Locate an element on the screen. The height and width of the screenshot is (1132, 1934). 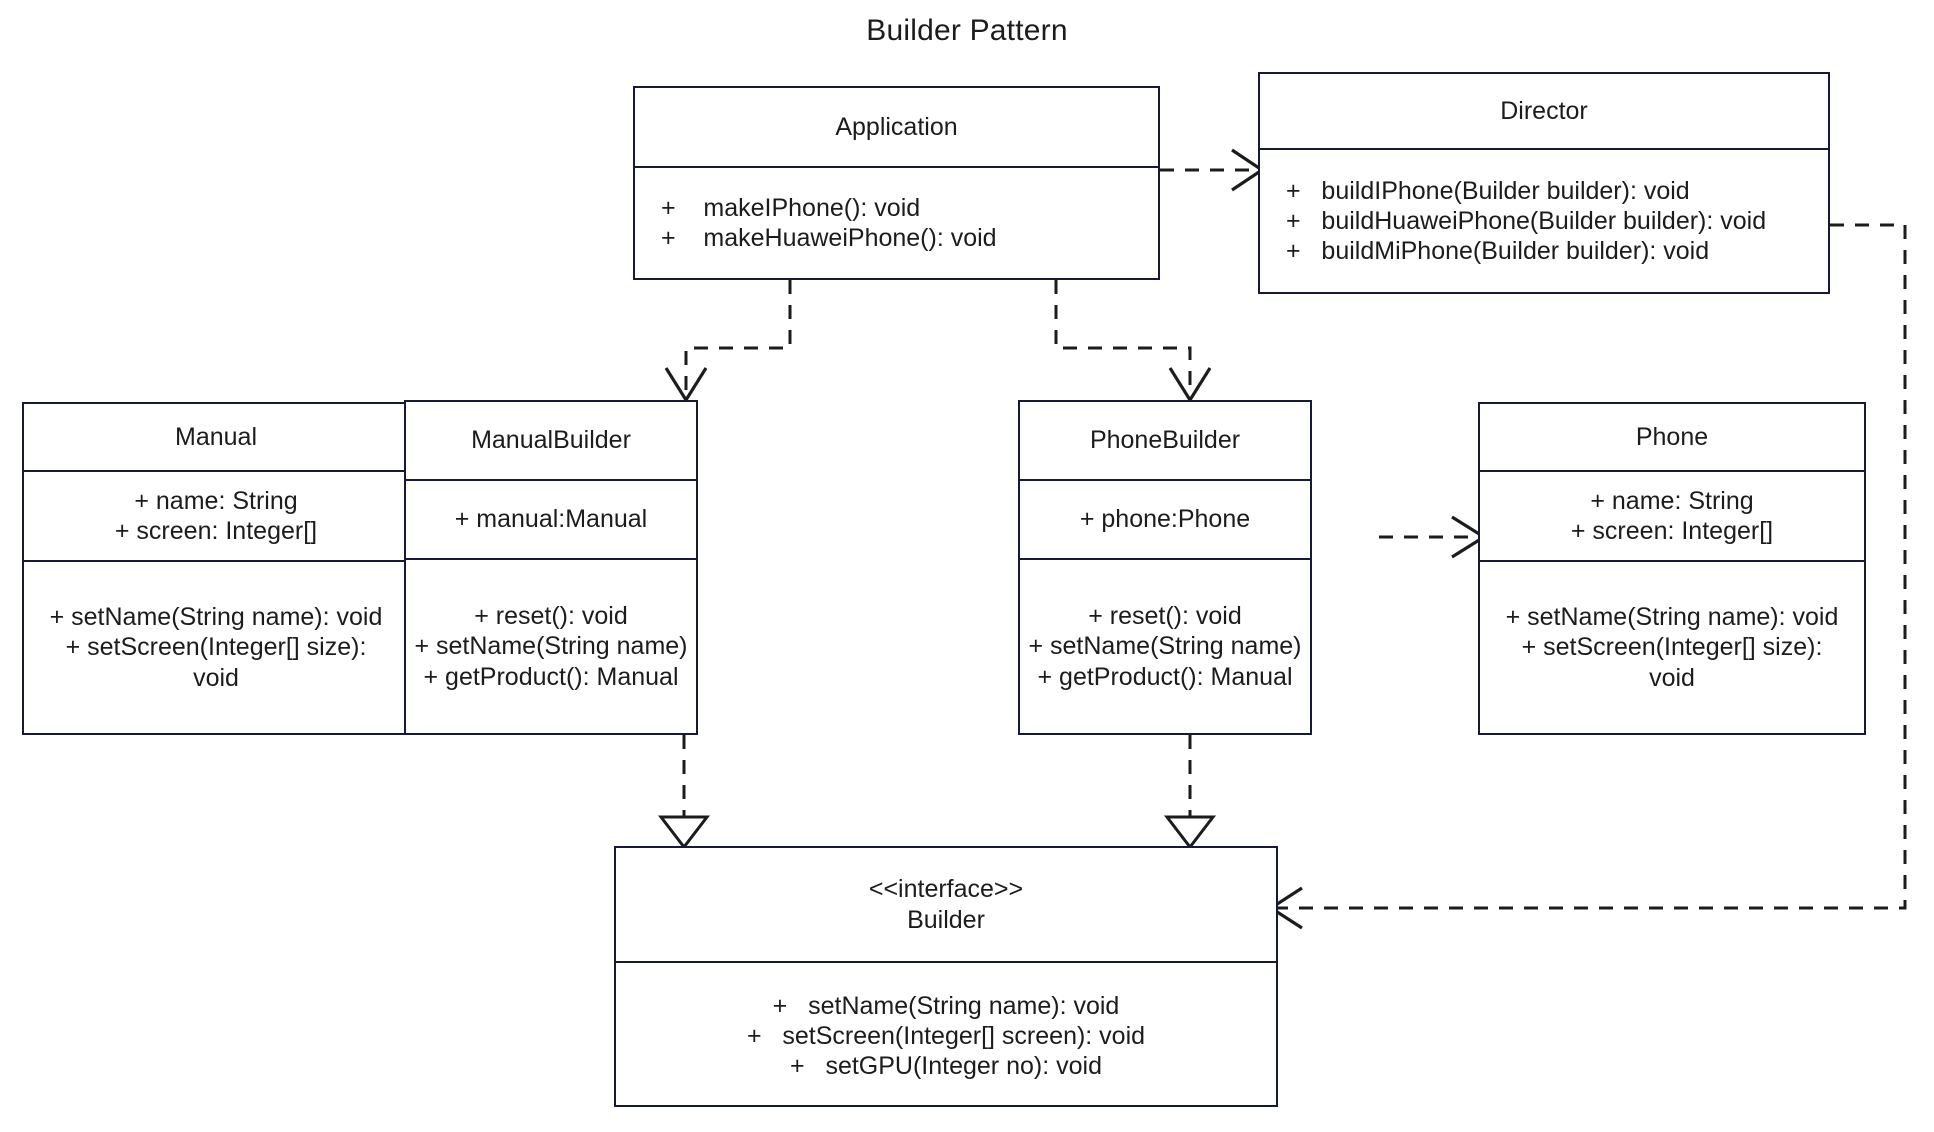
class-header-phone: Phone is located at coordinates (1672, 437).